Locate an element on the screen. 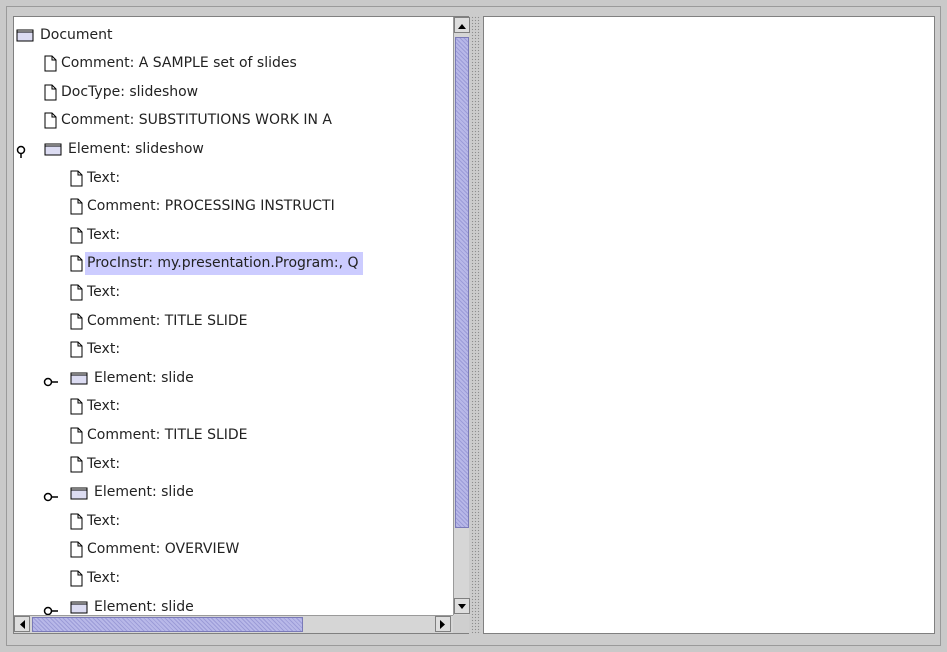 Image resolution: width=947 pixels, height=652 pixels. scroll-right-button is located at coordinates (443, 624).